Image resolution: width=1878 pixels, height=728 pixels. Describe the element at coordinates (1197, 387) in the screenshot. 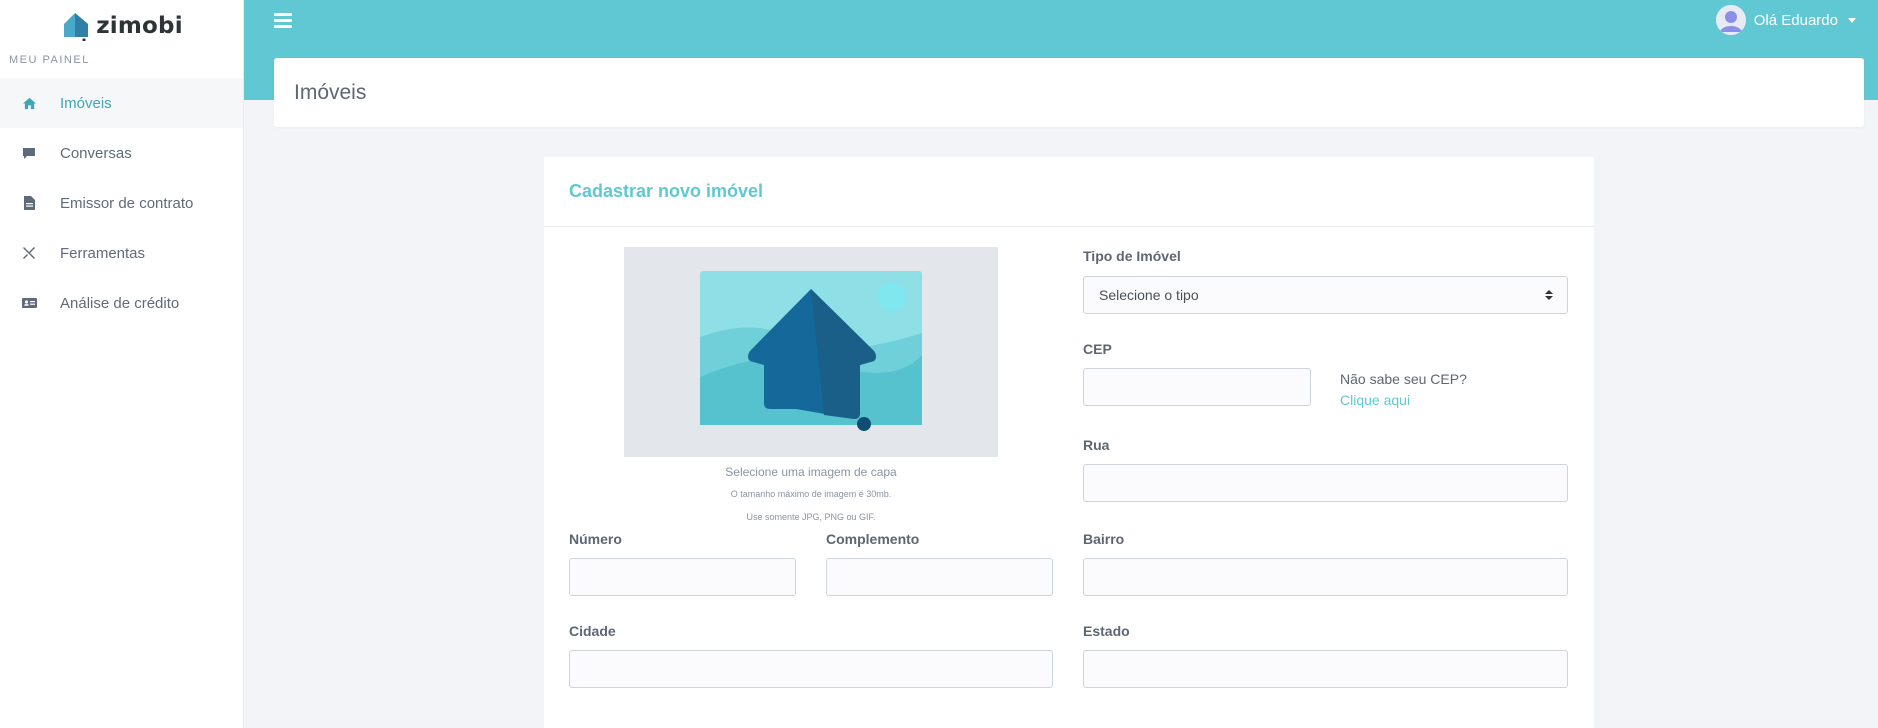

I see `cep-input` at that location.